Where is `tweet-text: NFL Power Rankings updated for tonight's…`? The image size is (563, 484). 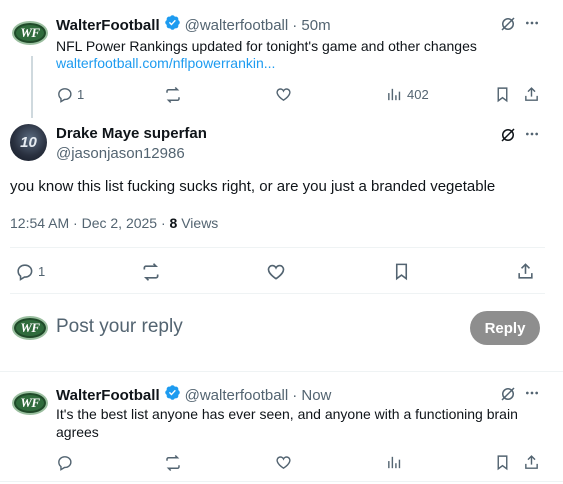
tweet-text: NFL Power Rankings updated for tonight's… is located at coordinates (266, 46).